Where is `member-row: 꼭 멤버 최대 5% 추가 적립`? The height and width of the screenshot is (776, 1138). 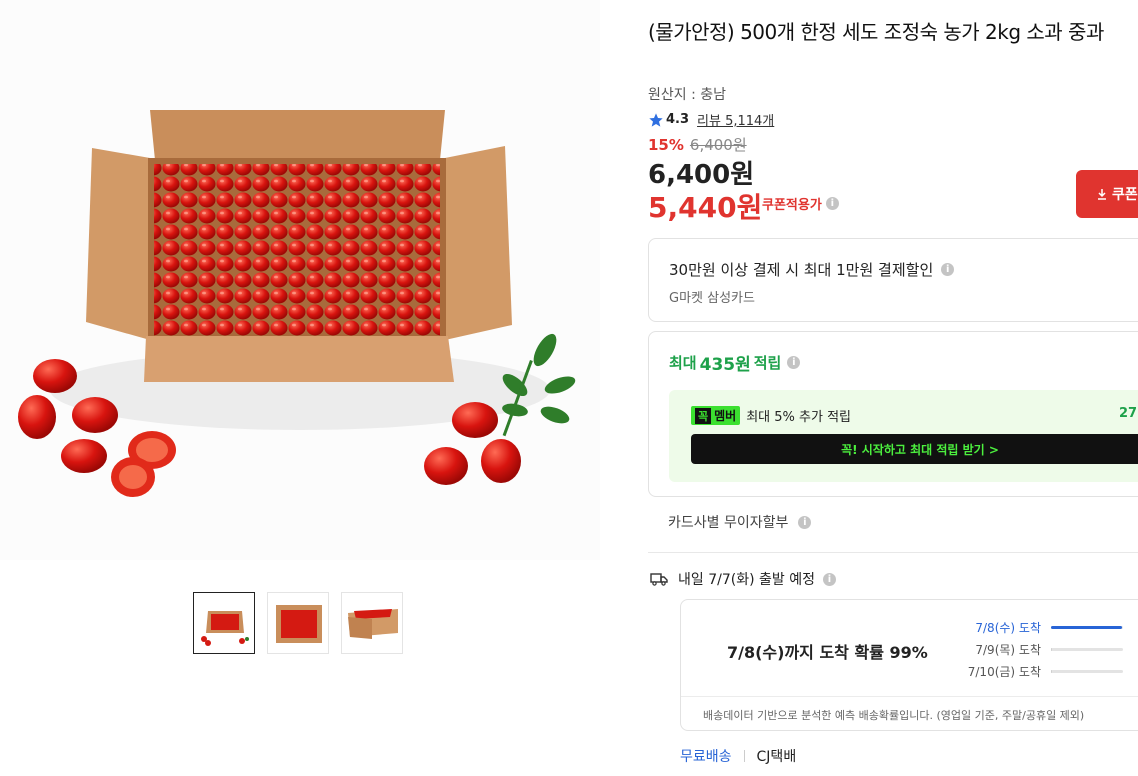
member-row: 꼭 멤버 최대 5% 추가 적립 is located at coordinates (771, 415).